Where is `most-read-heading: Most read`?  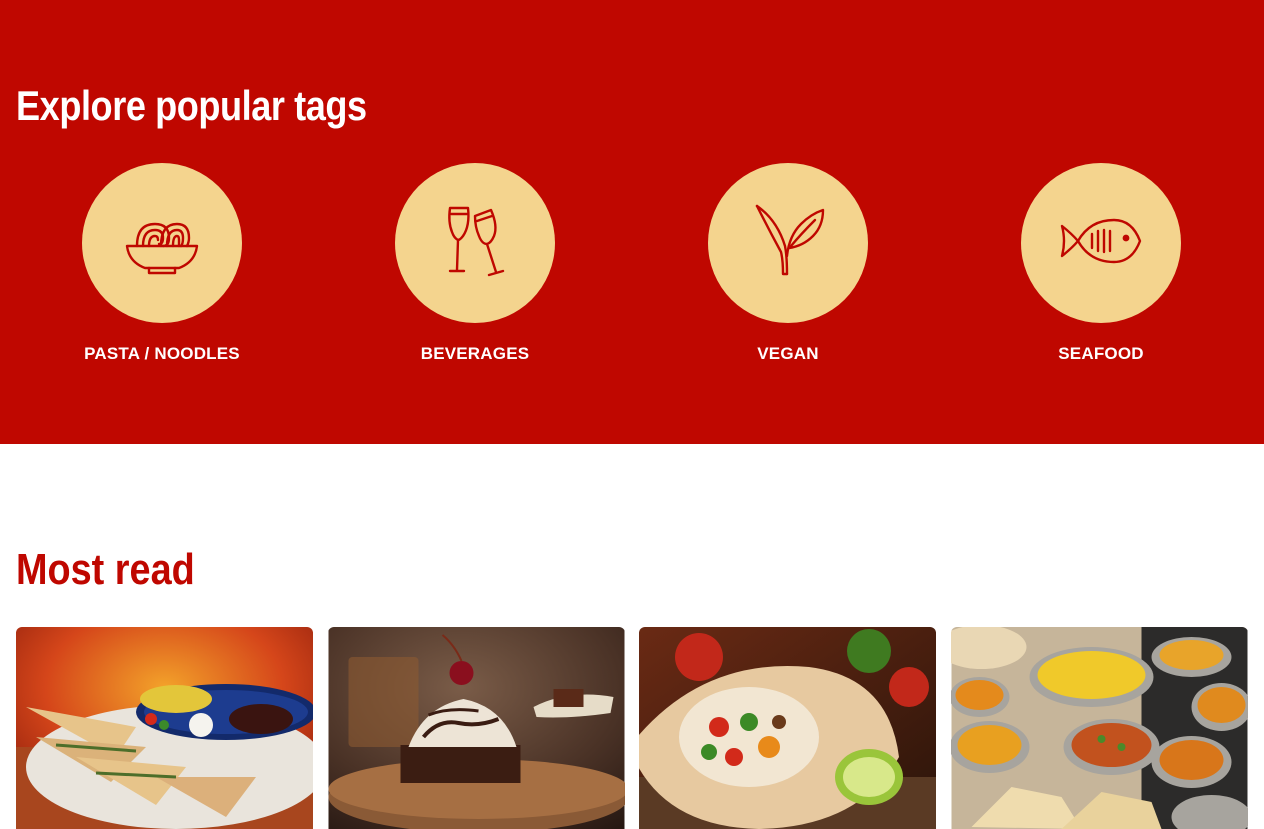
most-read-heading: Most read is located at coordinates (105, 569).